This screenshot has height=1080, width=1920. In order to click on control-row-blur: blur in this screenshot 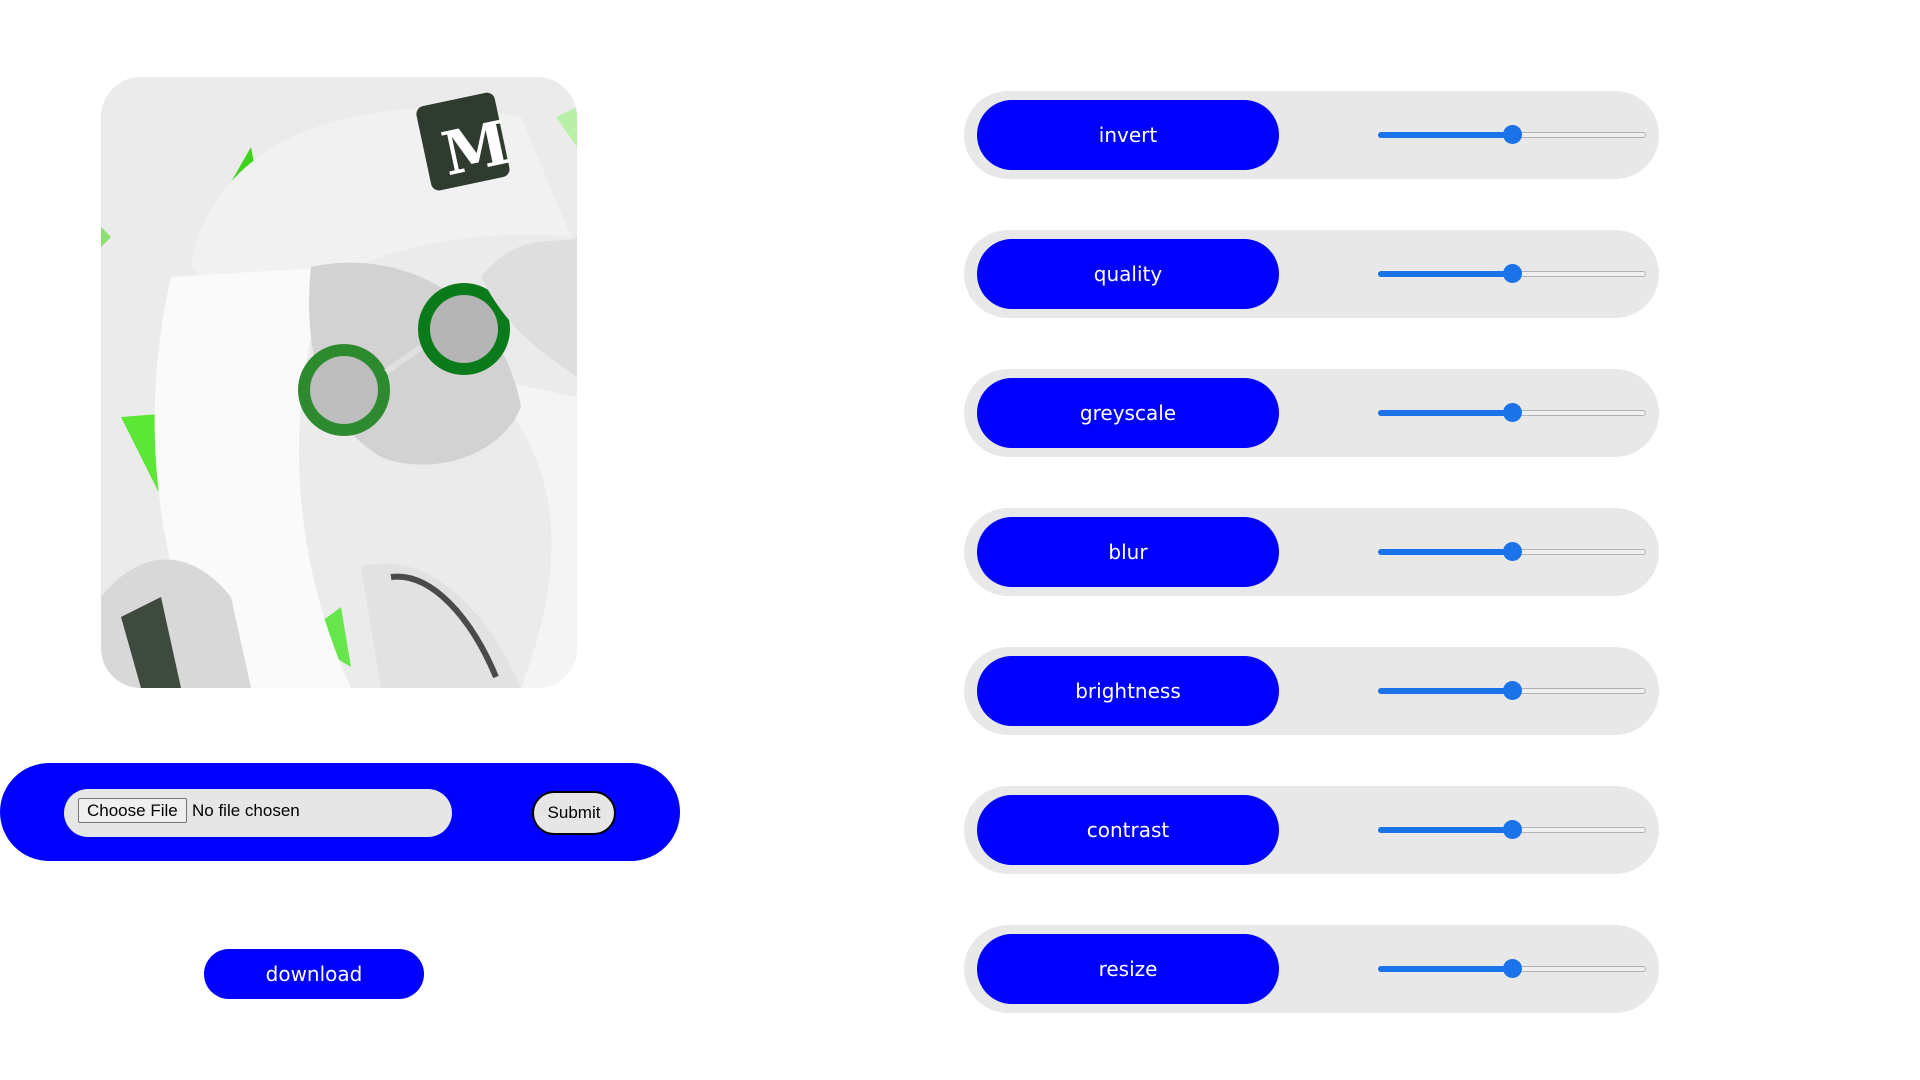, I will do `click(1311, 552)`.